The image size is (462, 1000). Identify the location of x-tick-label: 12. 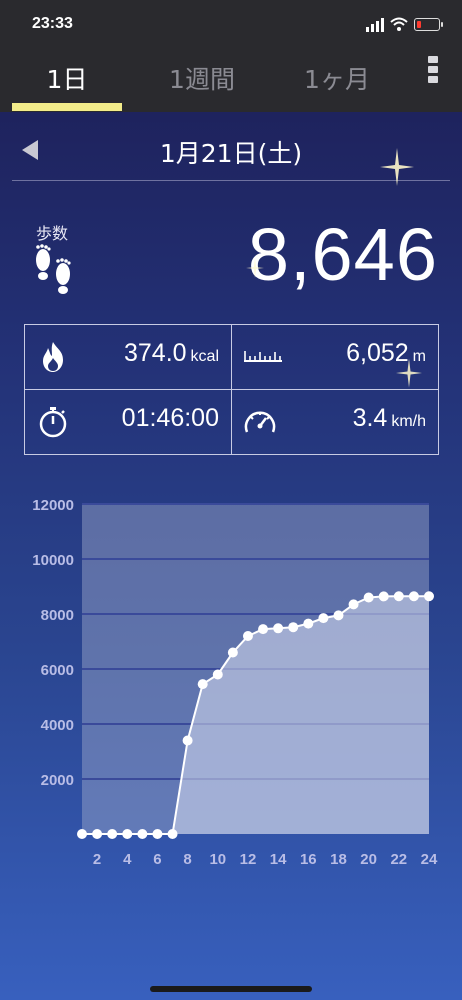
(248, 859).